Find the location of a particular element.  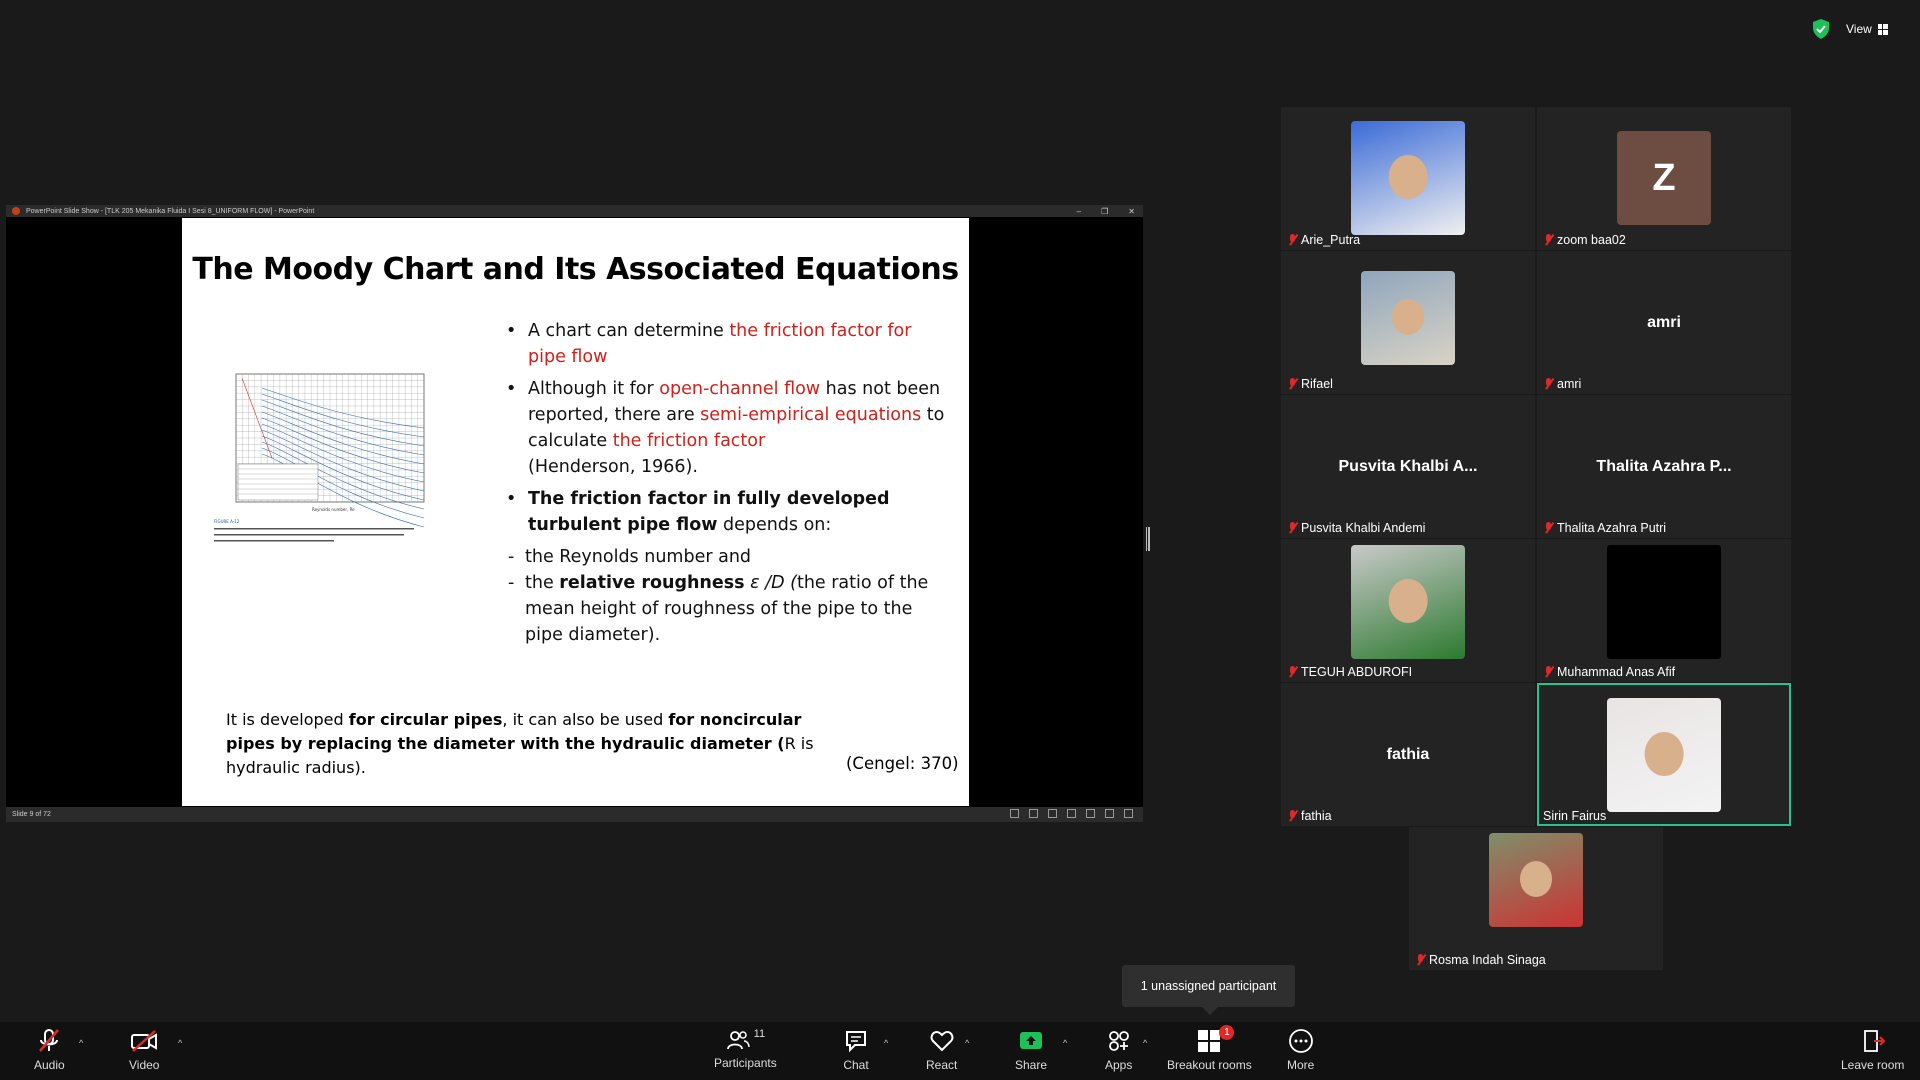

video-button: Video is located at coordinates (144, 1050).